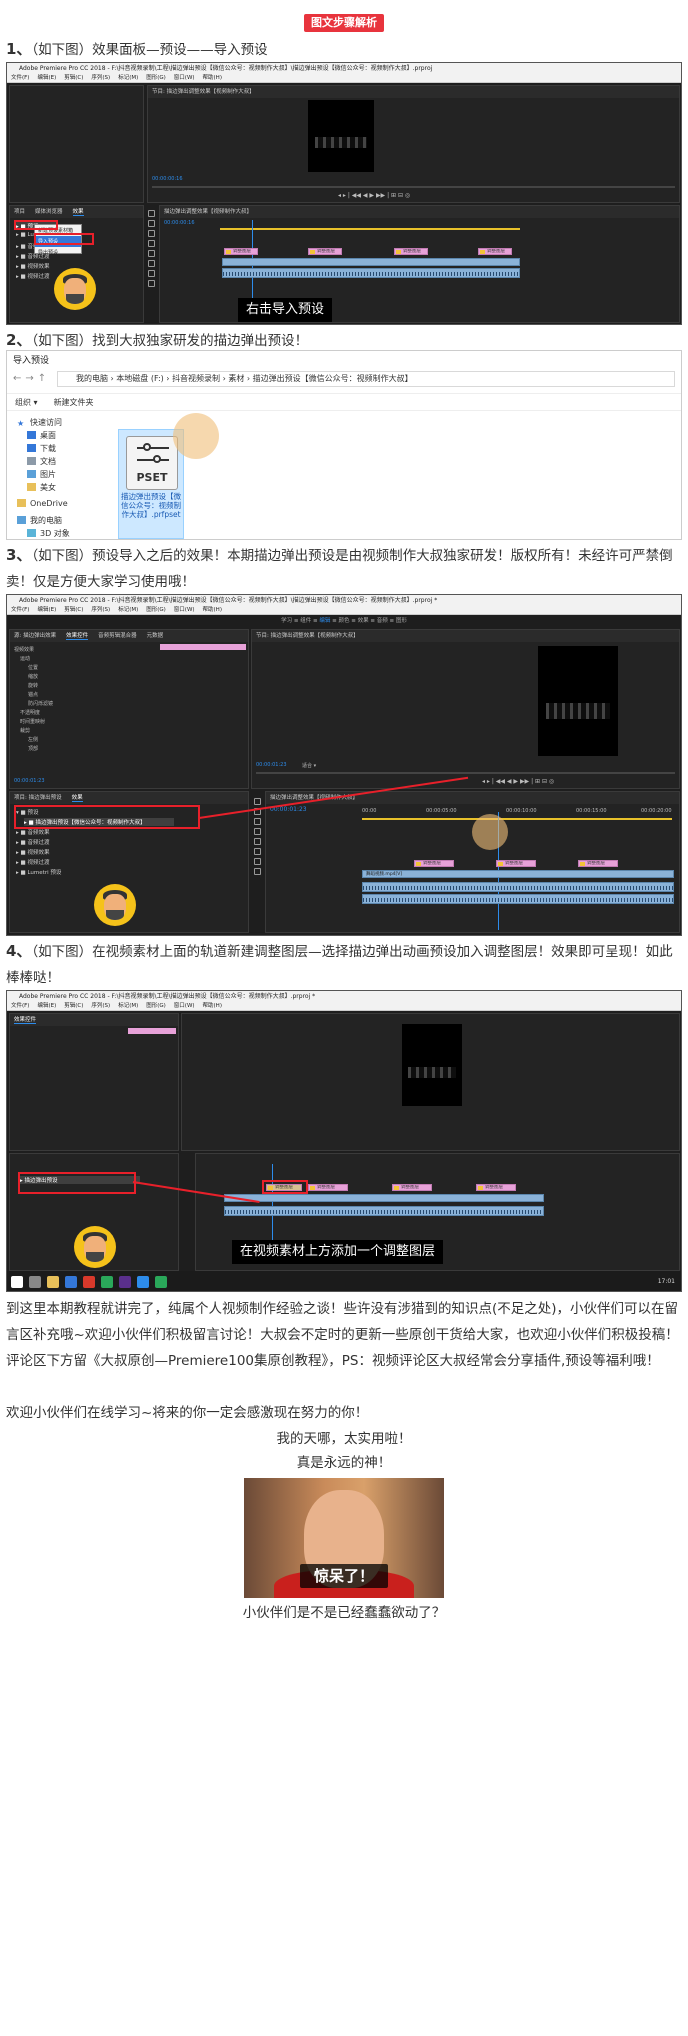  Describe the element at coordinates (49, 212) in the screenshot. I see `tab-media-browser: 媒体浏览器` at that location.